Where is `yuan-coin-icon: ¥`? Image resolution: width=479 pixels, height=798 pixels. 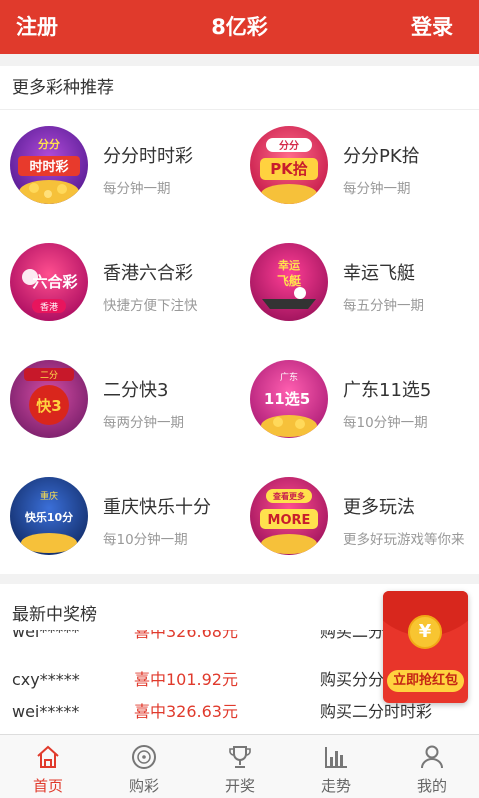
yuan-coin-icon: ¥ is located at coordinates (425, 632).